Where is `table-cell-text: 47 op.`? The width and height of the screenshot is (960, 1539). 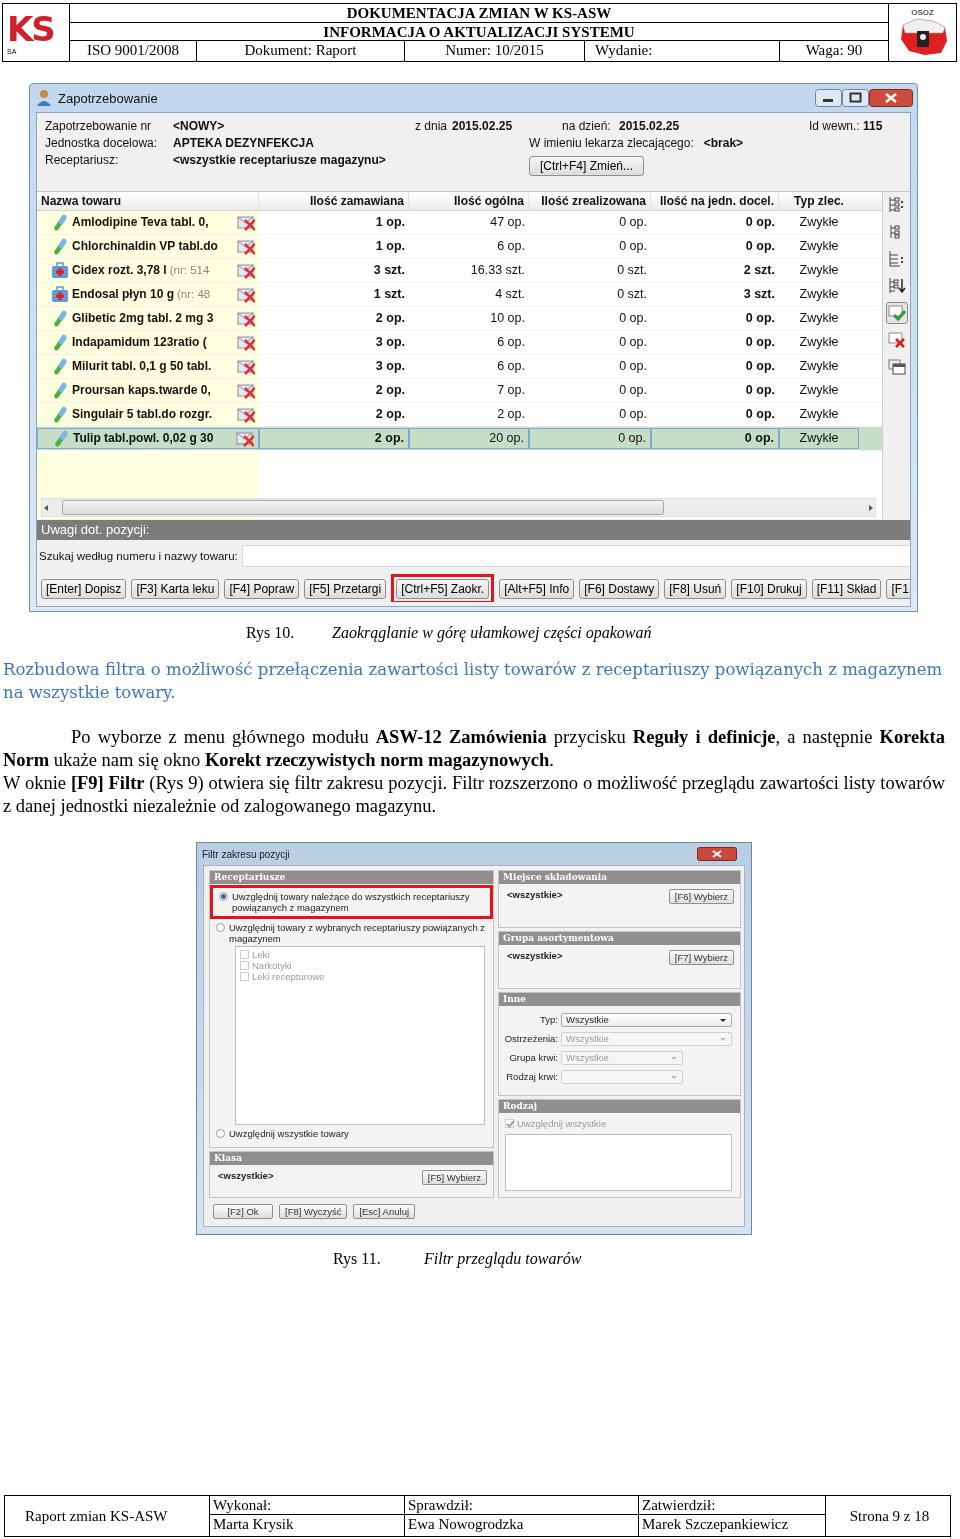 table-cell-text: 47 op. is located at coordinates (507, 222).